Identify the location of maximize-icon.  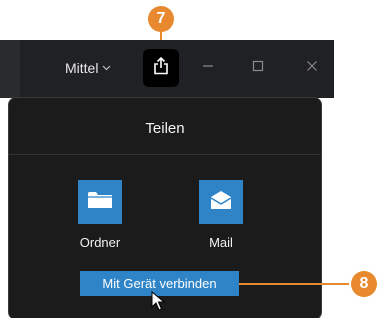
(258, 68).